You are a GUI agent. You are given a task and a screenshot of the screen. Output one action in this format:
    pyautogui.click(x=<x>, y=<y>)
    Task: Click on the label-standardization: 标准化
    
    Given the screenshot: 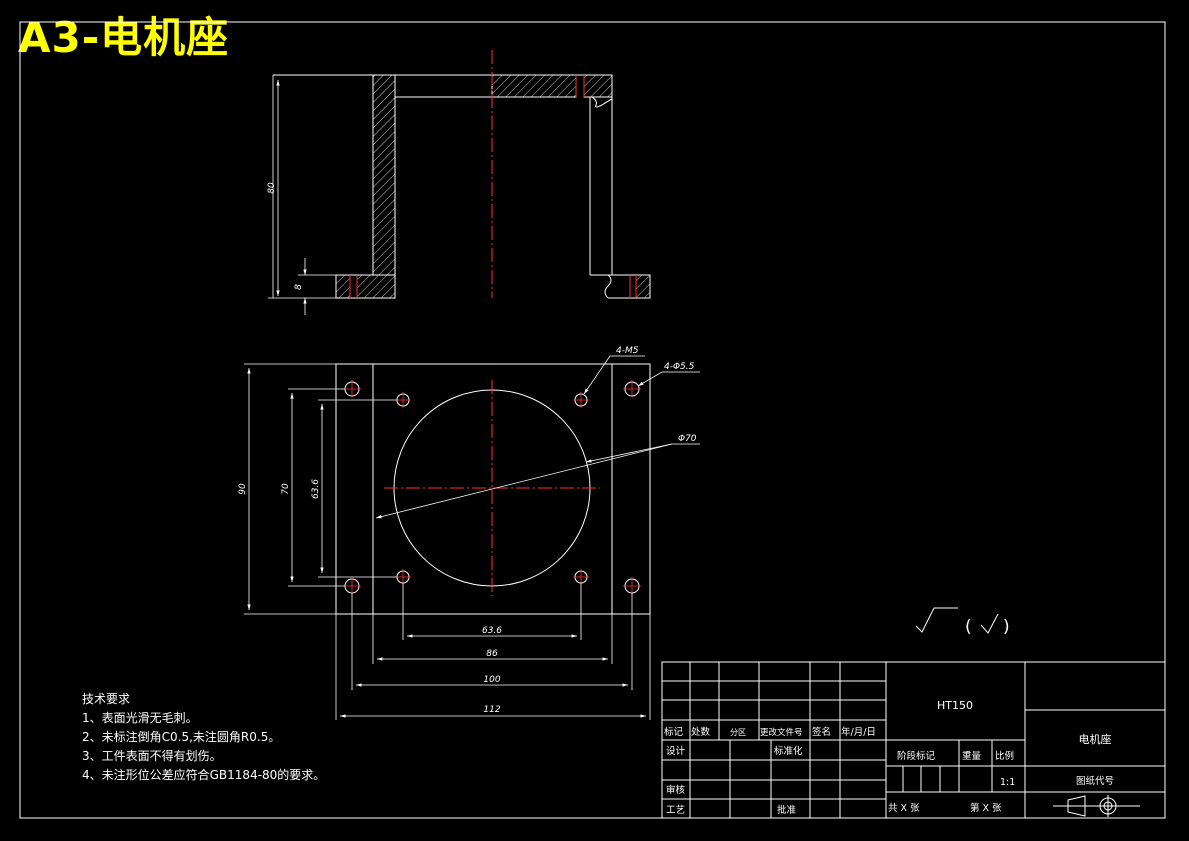 What is the action you would take?
    pyautogui.click(x=788, y=751)
    